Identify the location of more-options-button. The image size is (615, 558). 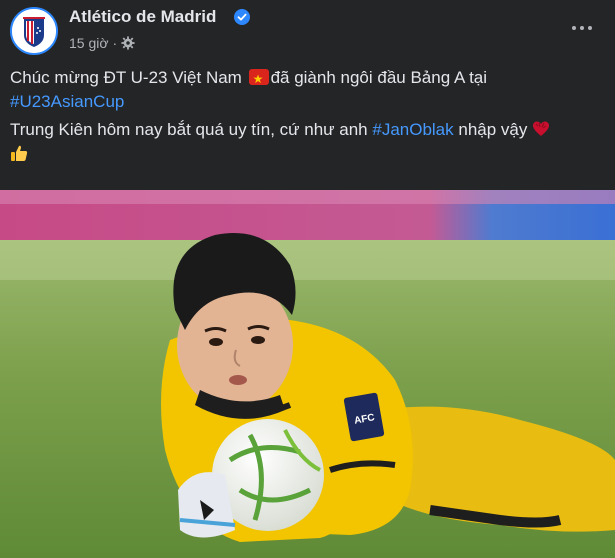
(582, 28).